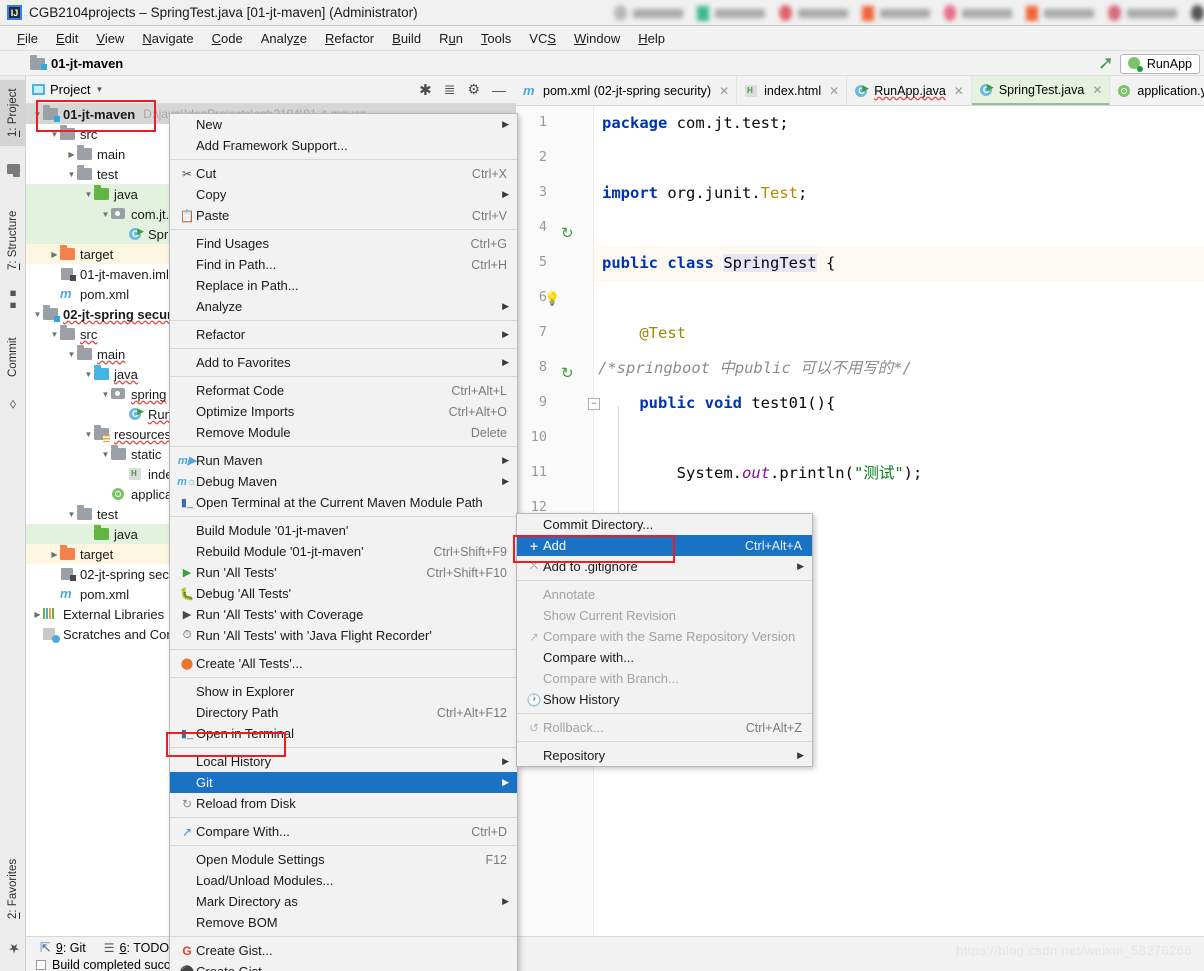 The width and height of the screenshot is (1204, 971). What do you see at coordinates (63, 948) in the screenshot?
I see `bottom-tab-git: ⇱ 9: Git` at bounding box center [63, 948].